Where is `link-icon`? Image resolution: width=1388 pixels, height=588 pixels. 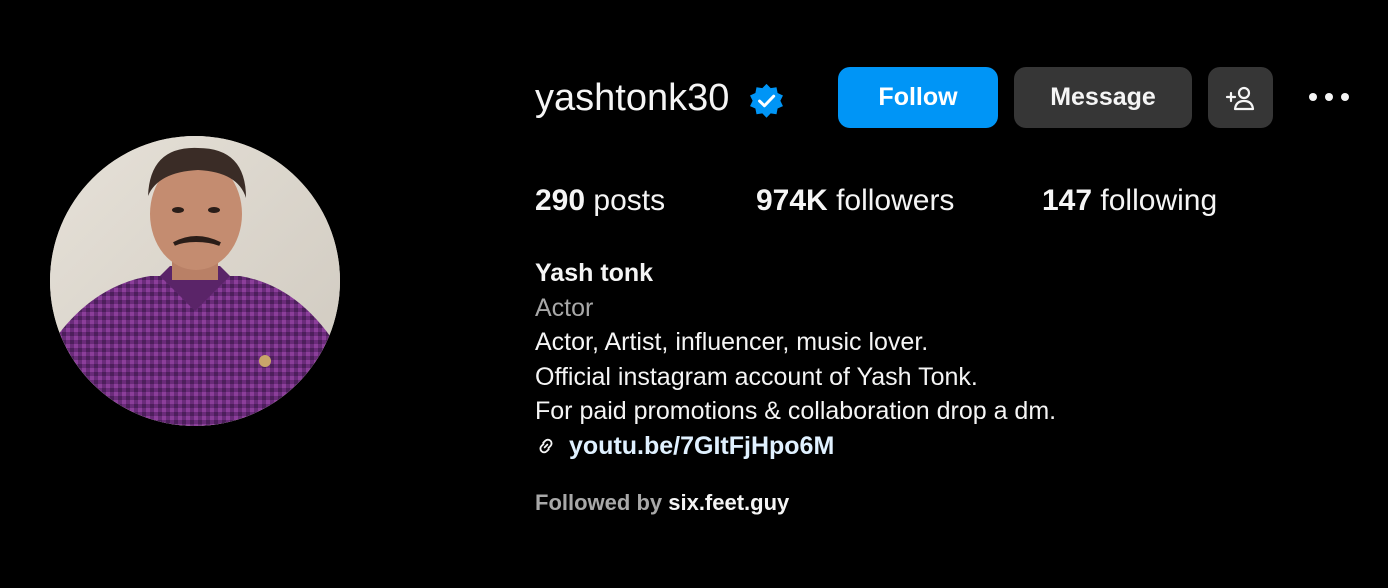
link-icon is located at coordinates (546, 445).